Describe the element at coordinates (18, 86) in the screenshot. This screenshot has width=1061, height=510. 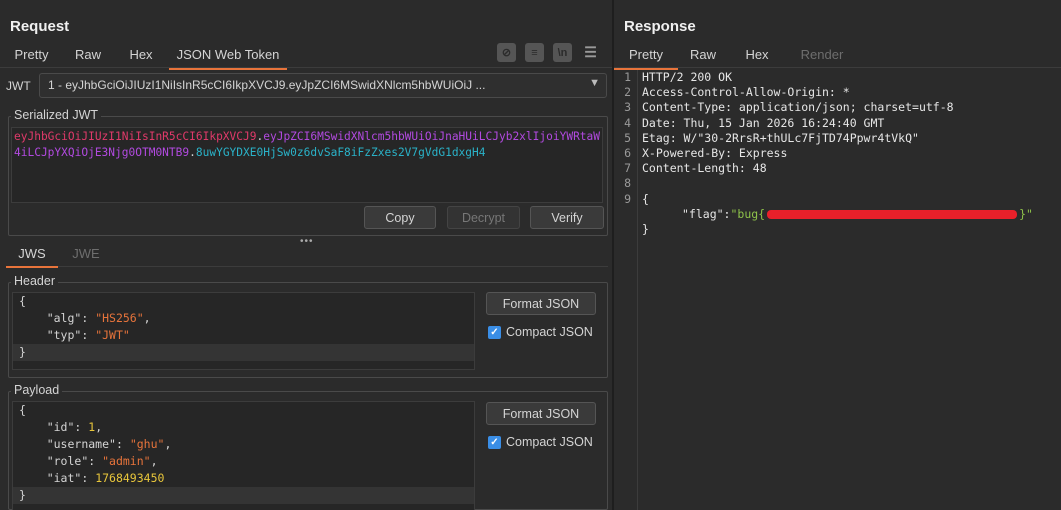
I see `jwt-label: JWT` at that location.